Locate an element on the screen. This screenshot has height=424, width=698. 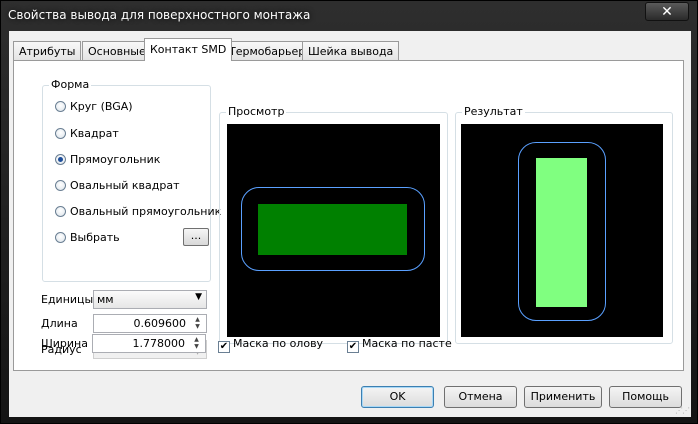
length-value: 0.609600 is located at coordinates (160, 323).